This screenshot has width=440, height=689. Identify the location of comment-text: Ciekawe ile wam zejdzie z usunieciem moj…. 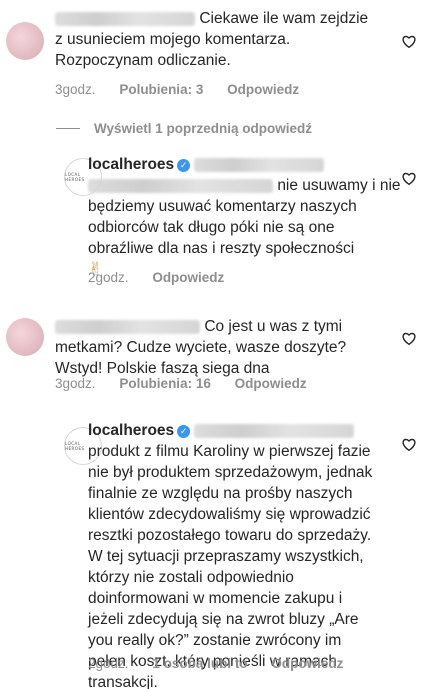
(212, 39).